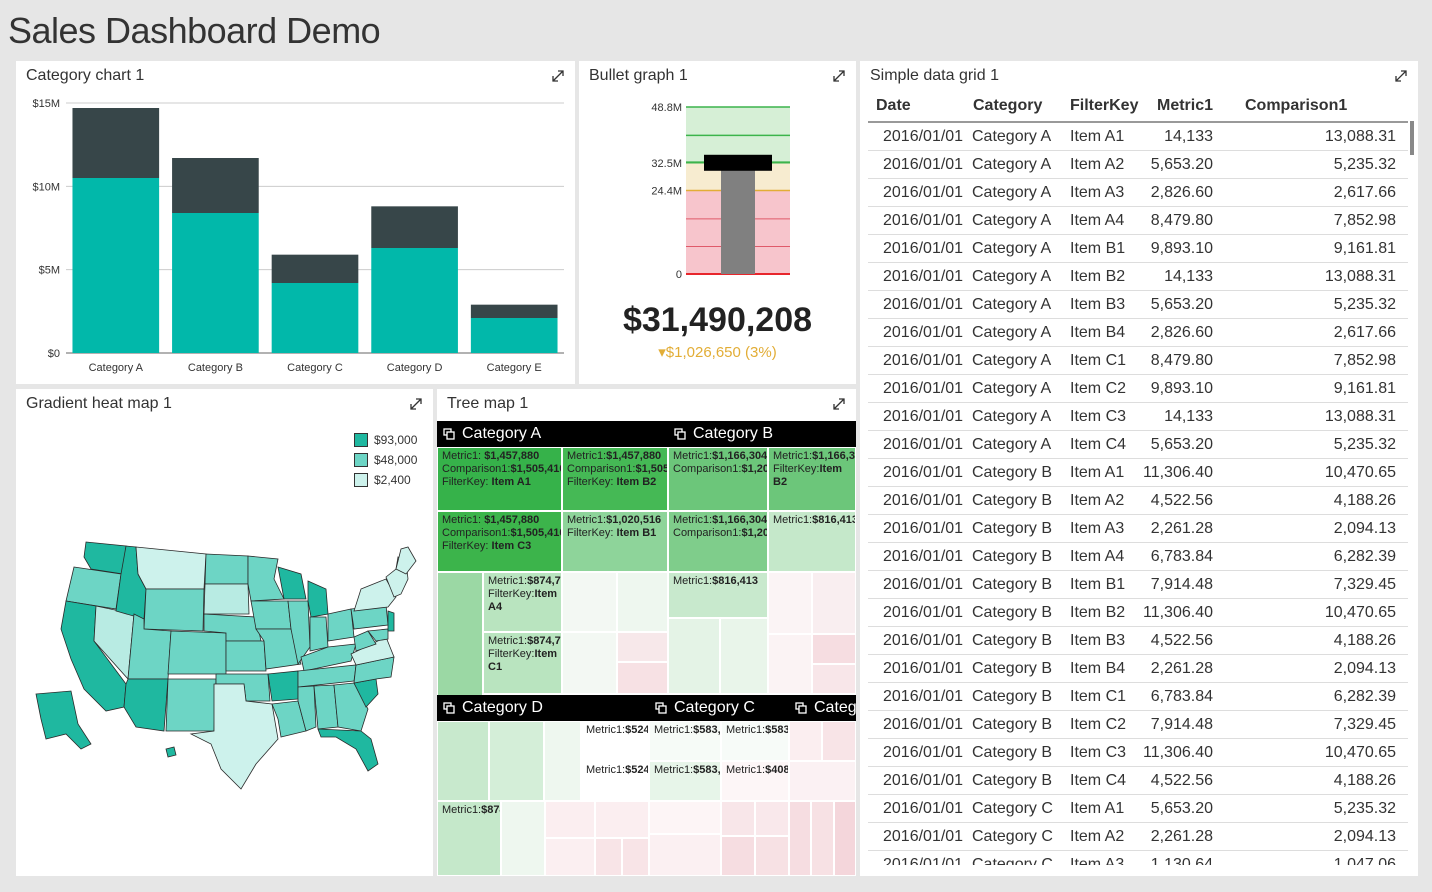 The width and height of the screenshot is (1432, 892). I want to click on treemap-cell: Metric1:$874,728FilterKey:Item C1, so click(522, 663).